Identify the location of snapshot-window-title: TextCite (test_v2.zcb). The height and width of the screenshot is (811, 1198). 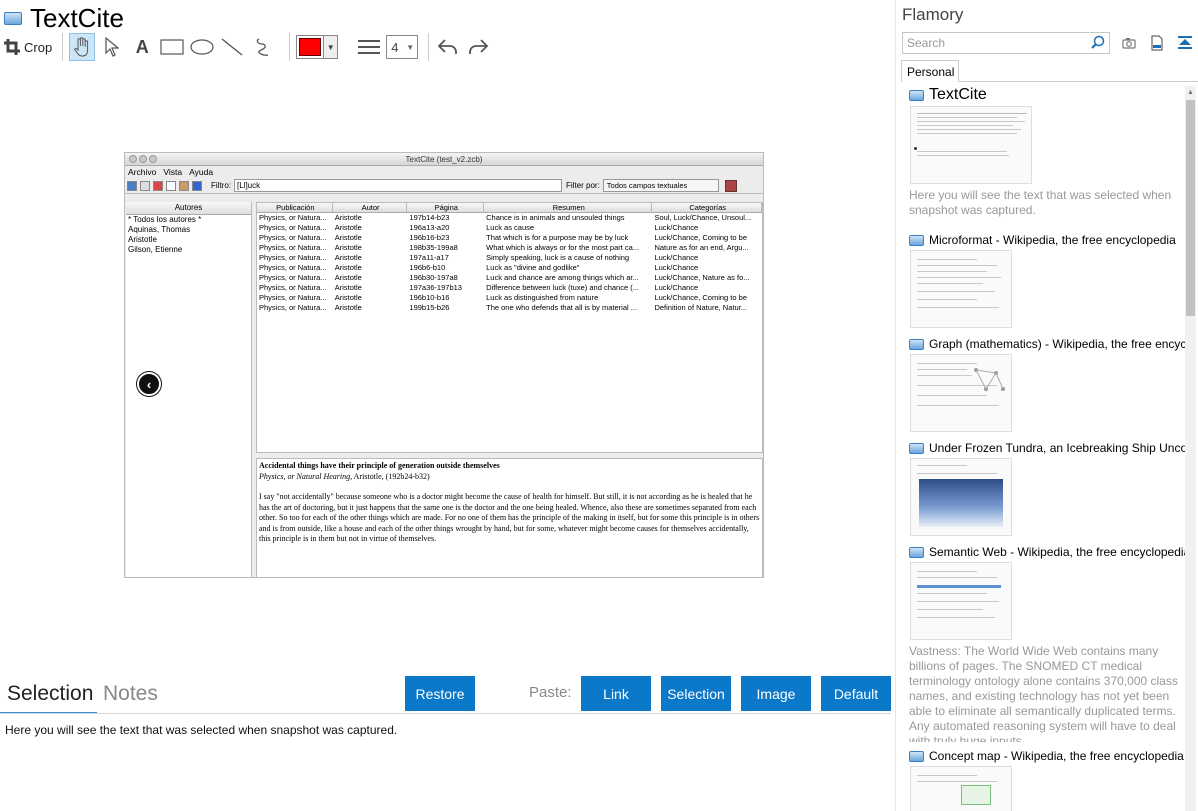
(444, 159).